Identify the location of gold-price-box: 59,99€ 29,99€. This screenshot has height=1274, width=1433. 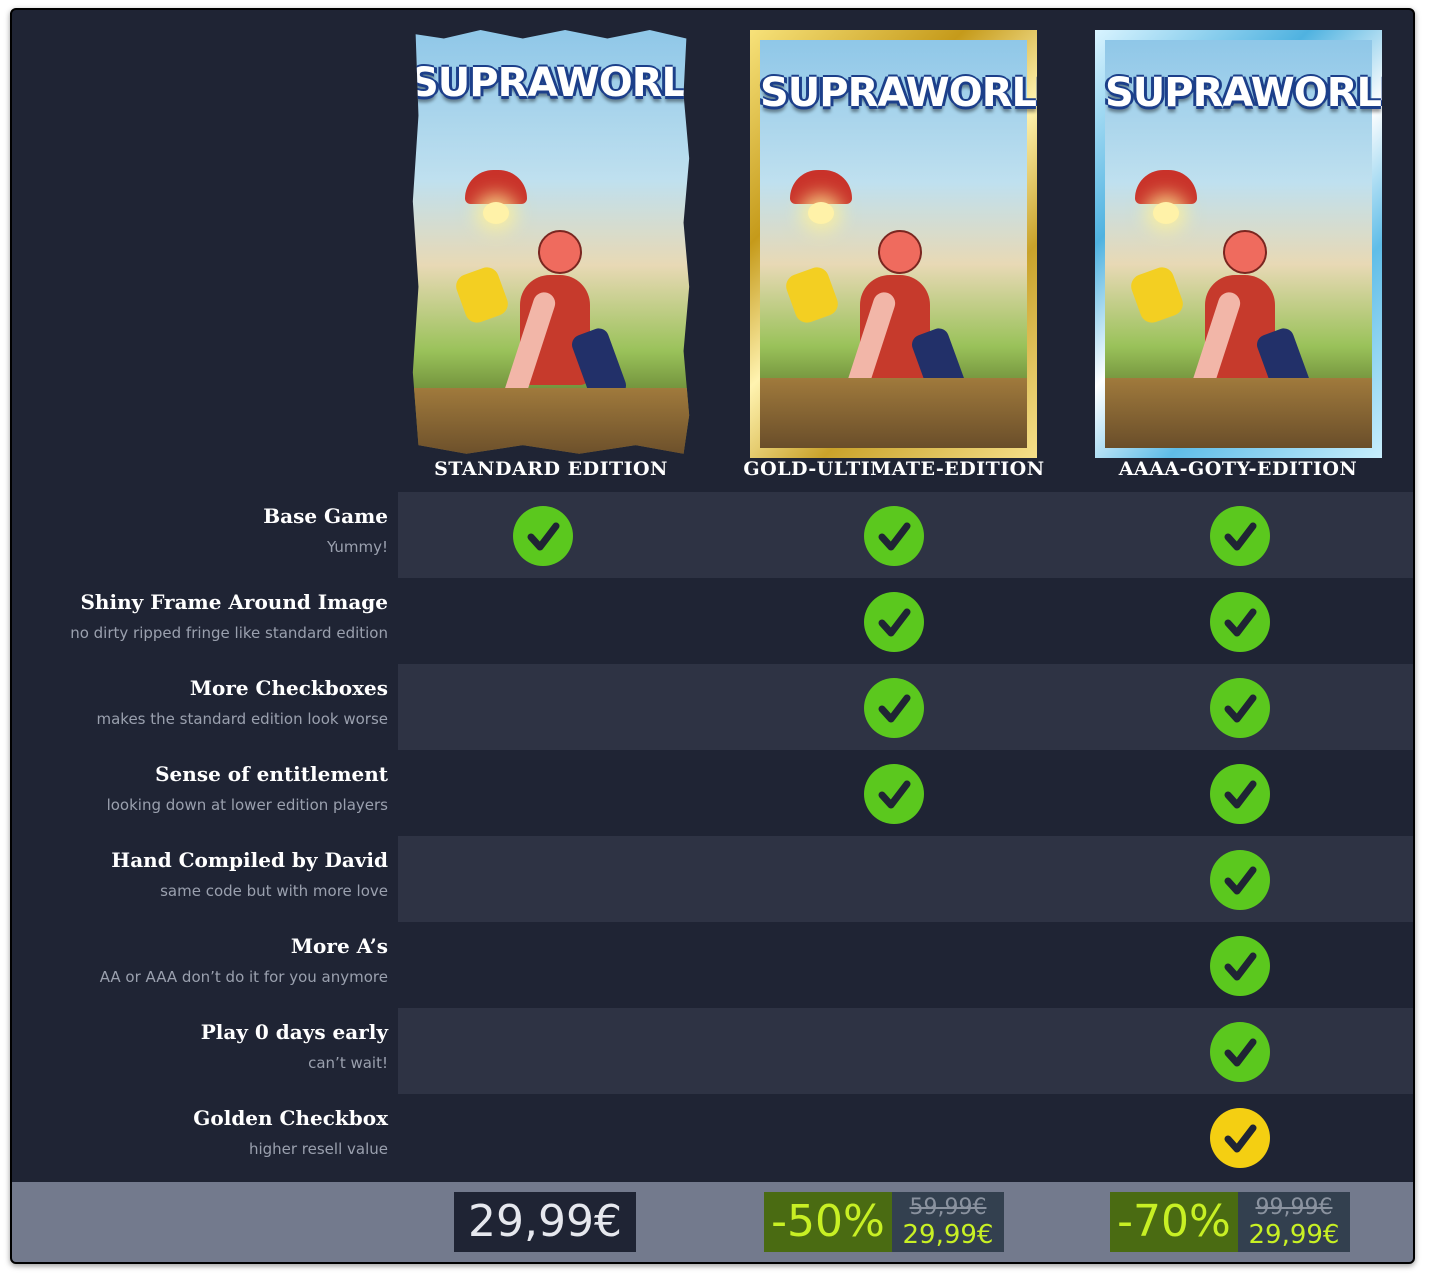
(948, 1222).